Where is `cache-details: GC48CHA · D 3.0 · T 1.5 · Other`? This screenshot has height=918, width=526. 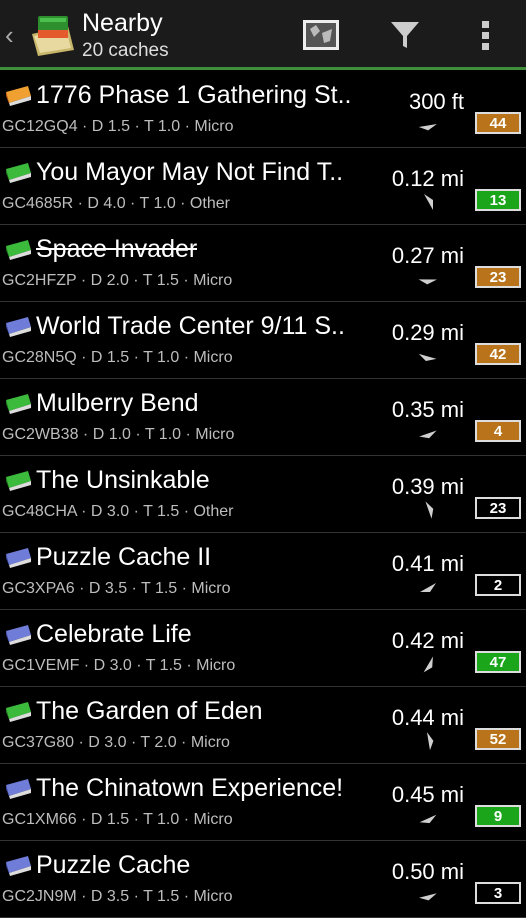 cache-details: GC48CHA · D 3.0 · T 1.5 · Other is located at coordinates (118, 511).